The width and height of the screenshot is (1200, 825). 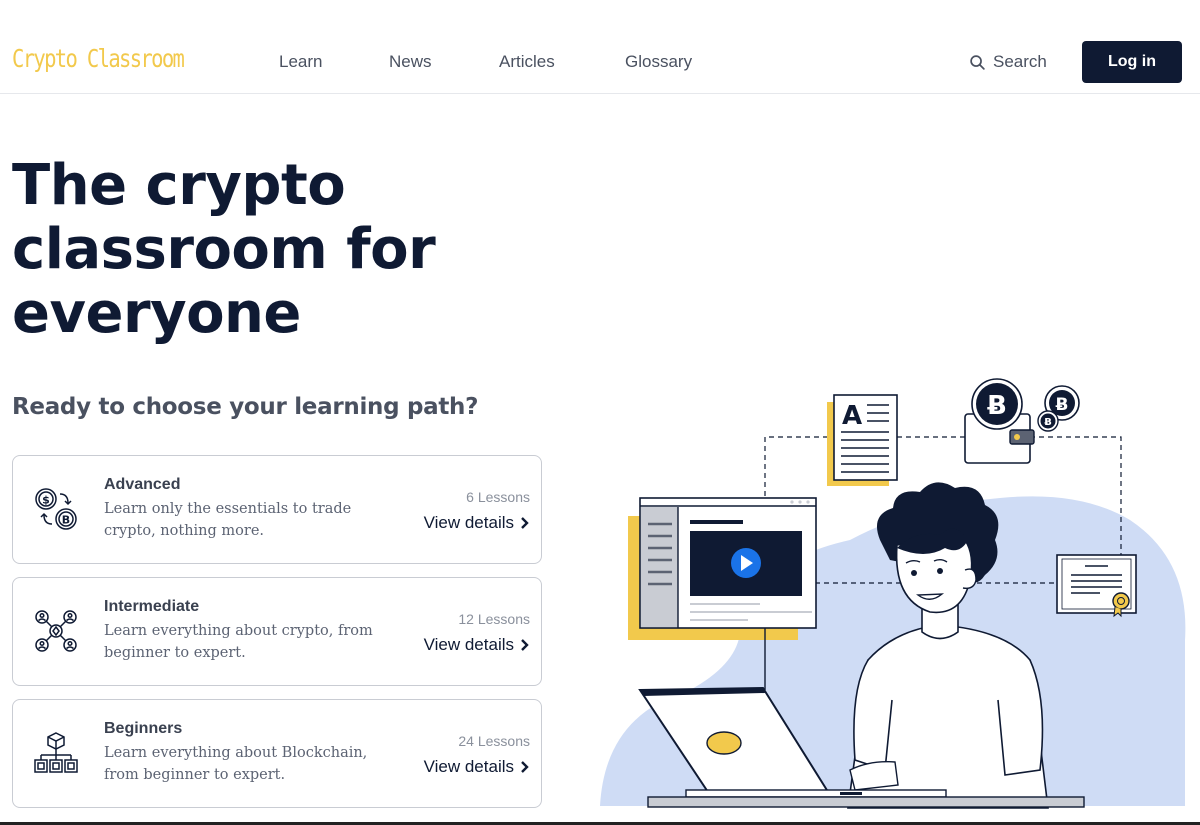 I want to click on svg-text: B, so click(x=66, y=520).